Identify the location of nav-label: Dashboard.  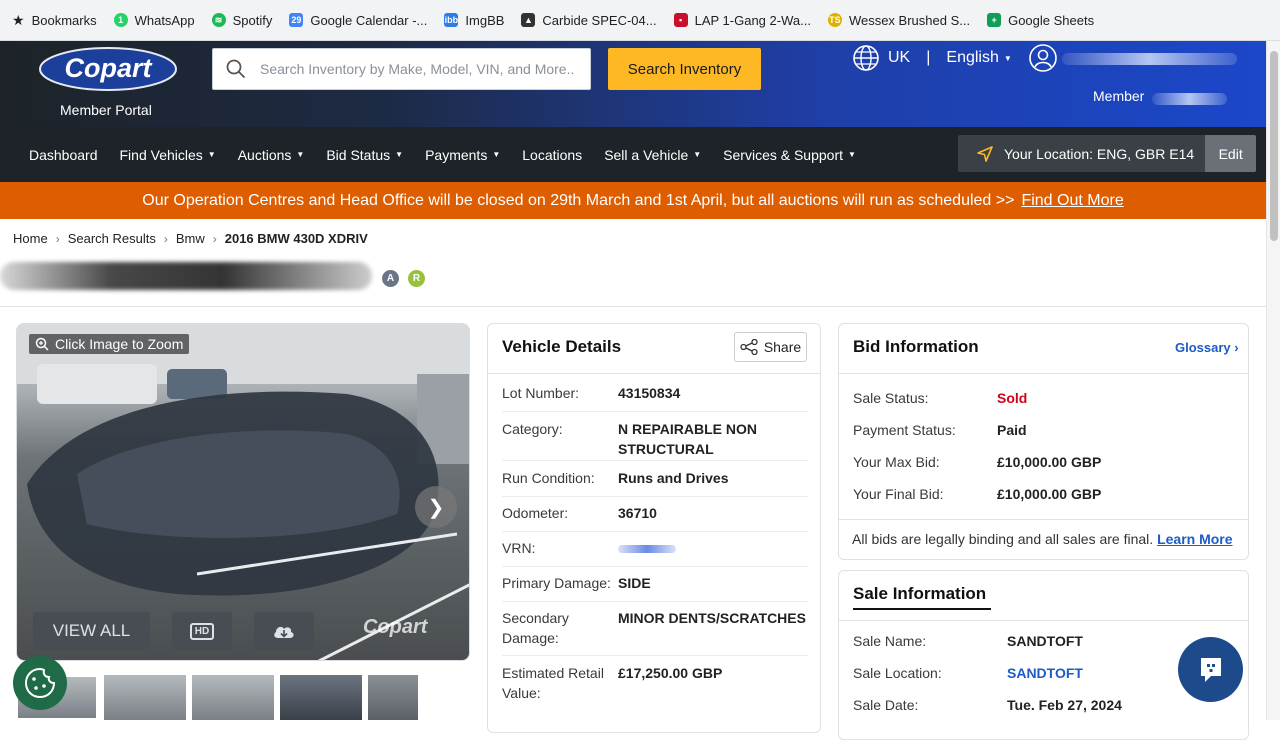
(63, 154).